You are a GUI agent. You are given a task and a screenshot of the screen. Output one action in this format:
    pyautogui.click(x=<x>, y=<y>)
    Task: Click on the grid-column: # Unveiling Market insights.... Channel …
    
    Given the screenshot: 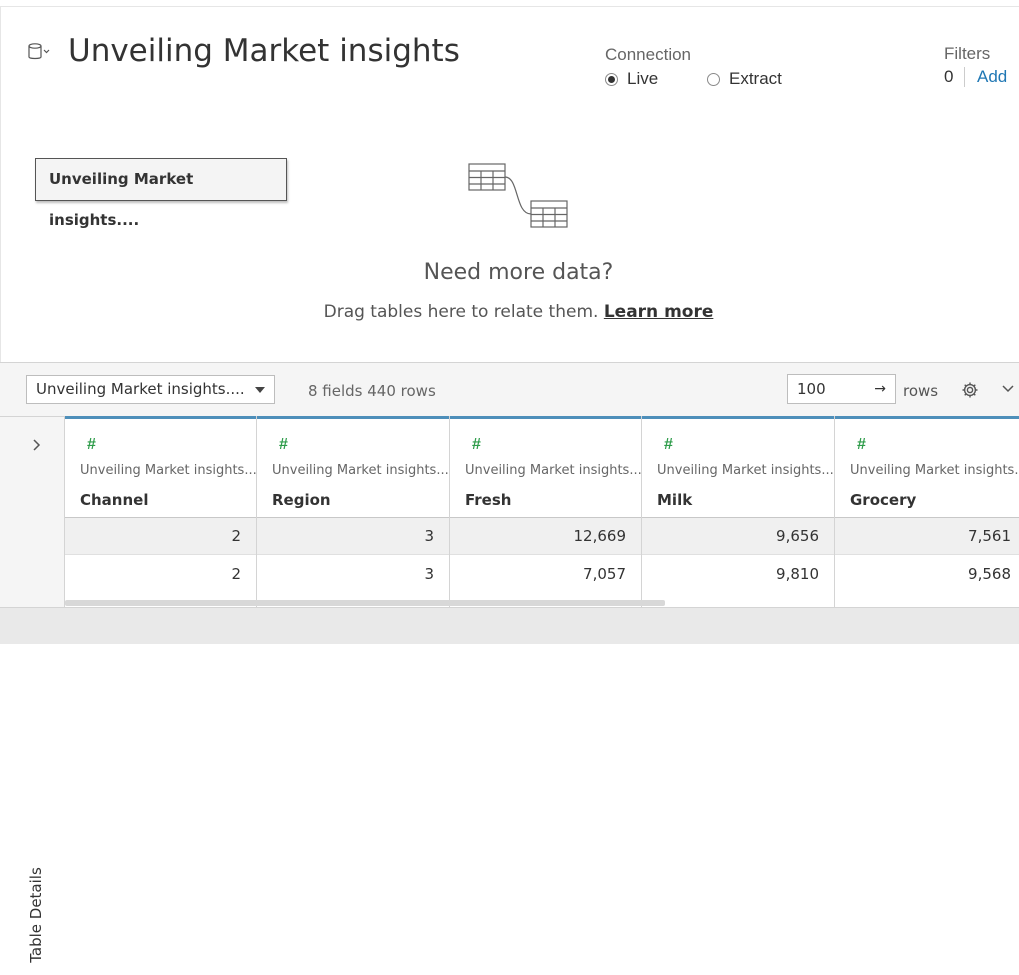 What is the action you would take?
    pyautogui.click(x=163, y=511)
    